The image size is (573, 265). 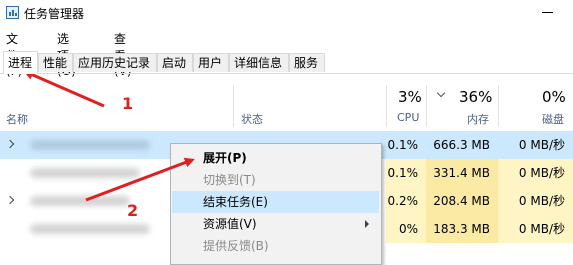 I want to click on column-status: 状态, so click(x=252, y=119).